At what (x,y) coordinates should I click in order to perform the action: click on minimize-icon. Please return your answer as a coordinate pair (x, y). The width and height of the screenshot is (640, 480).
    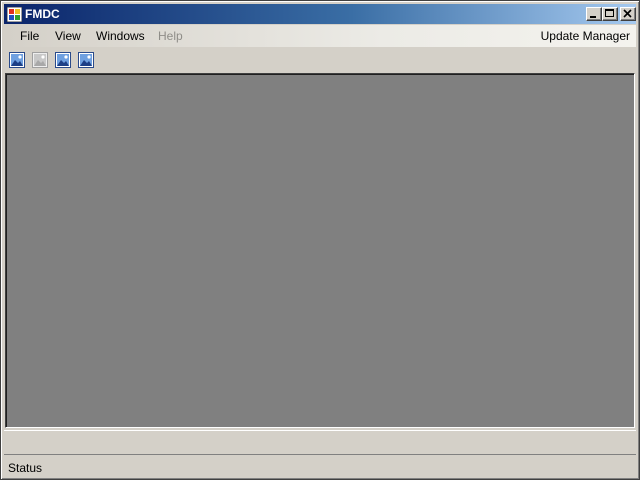
    Looking at the image, I should click on (593, 17).